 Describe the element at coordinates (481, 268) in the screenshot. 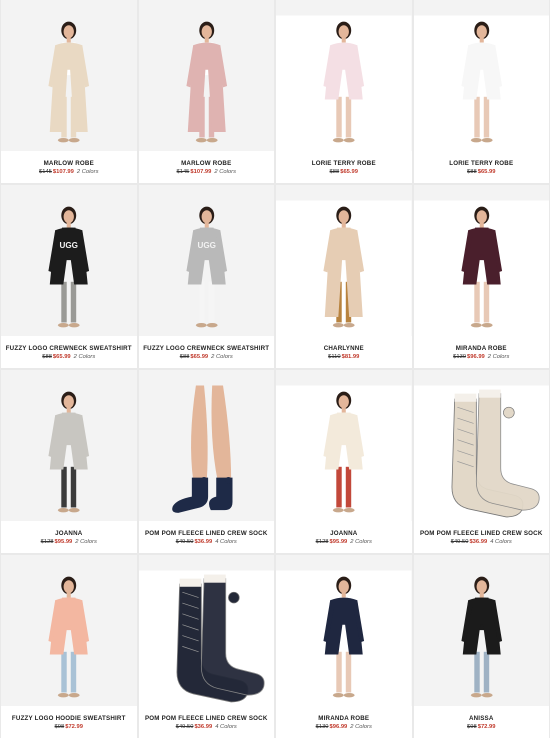

I see `person-burgundy-robe` at that location.